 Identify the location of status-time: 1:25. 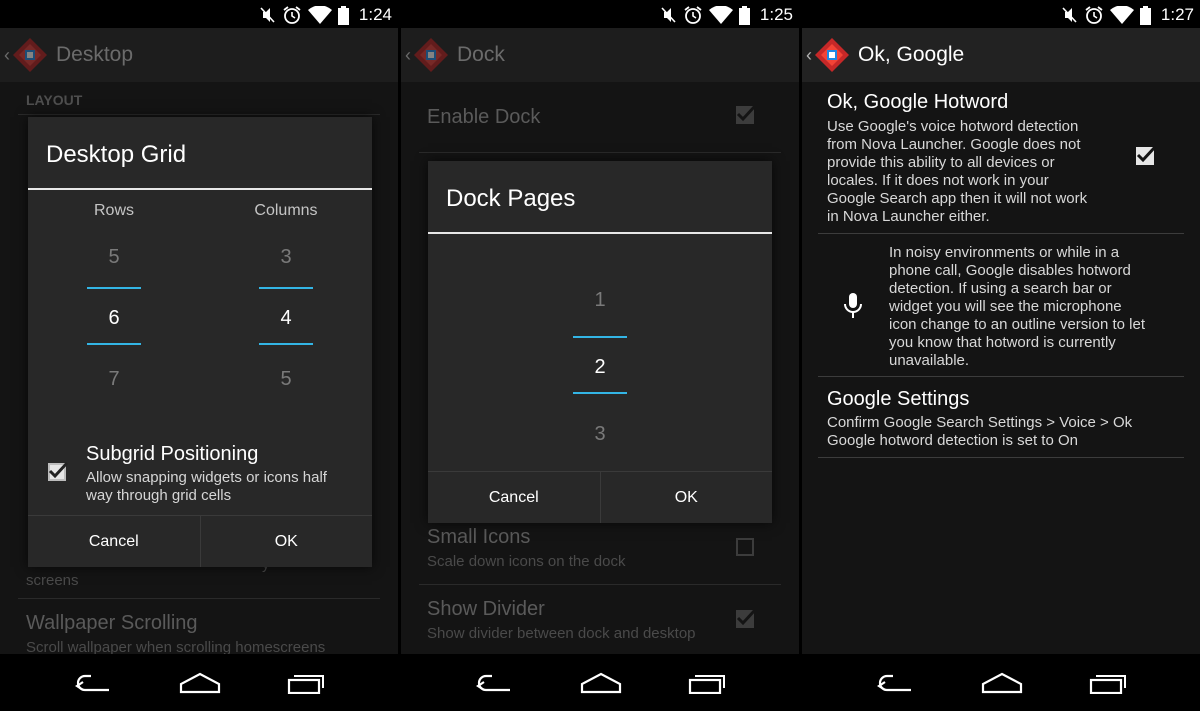
(776, 14).